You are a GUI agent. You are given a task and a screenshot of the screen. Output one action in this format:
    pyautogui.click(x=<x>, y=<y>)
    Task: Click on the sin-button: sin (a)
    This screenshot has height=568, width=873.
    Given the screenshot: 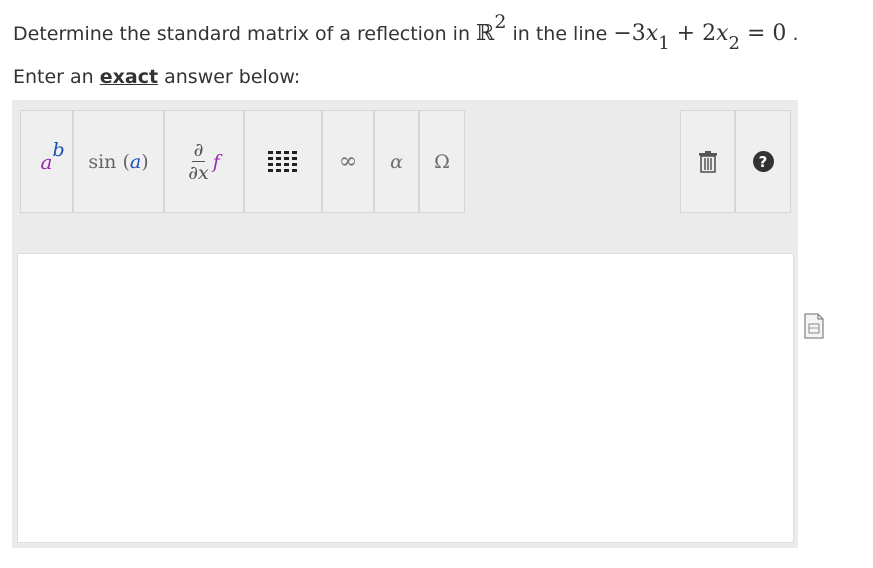 What is the action you would take?
    pyautogui.click(x=118, y=161)
    